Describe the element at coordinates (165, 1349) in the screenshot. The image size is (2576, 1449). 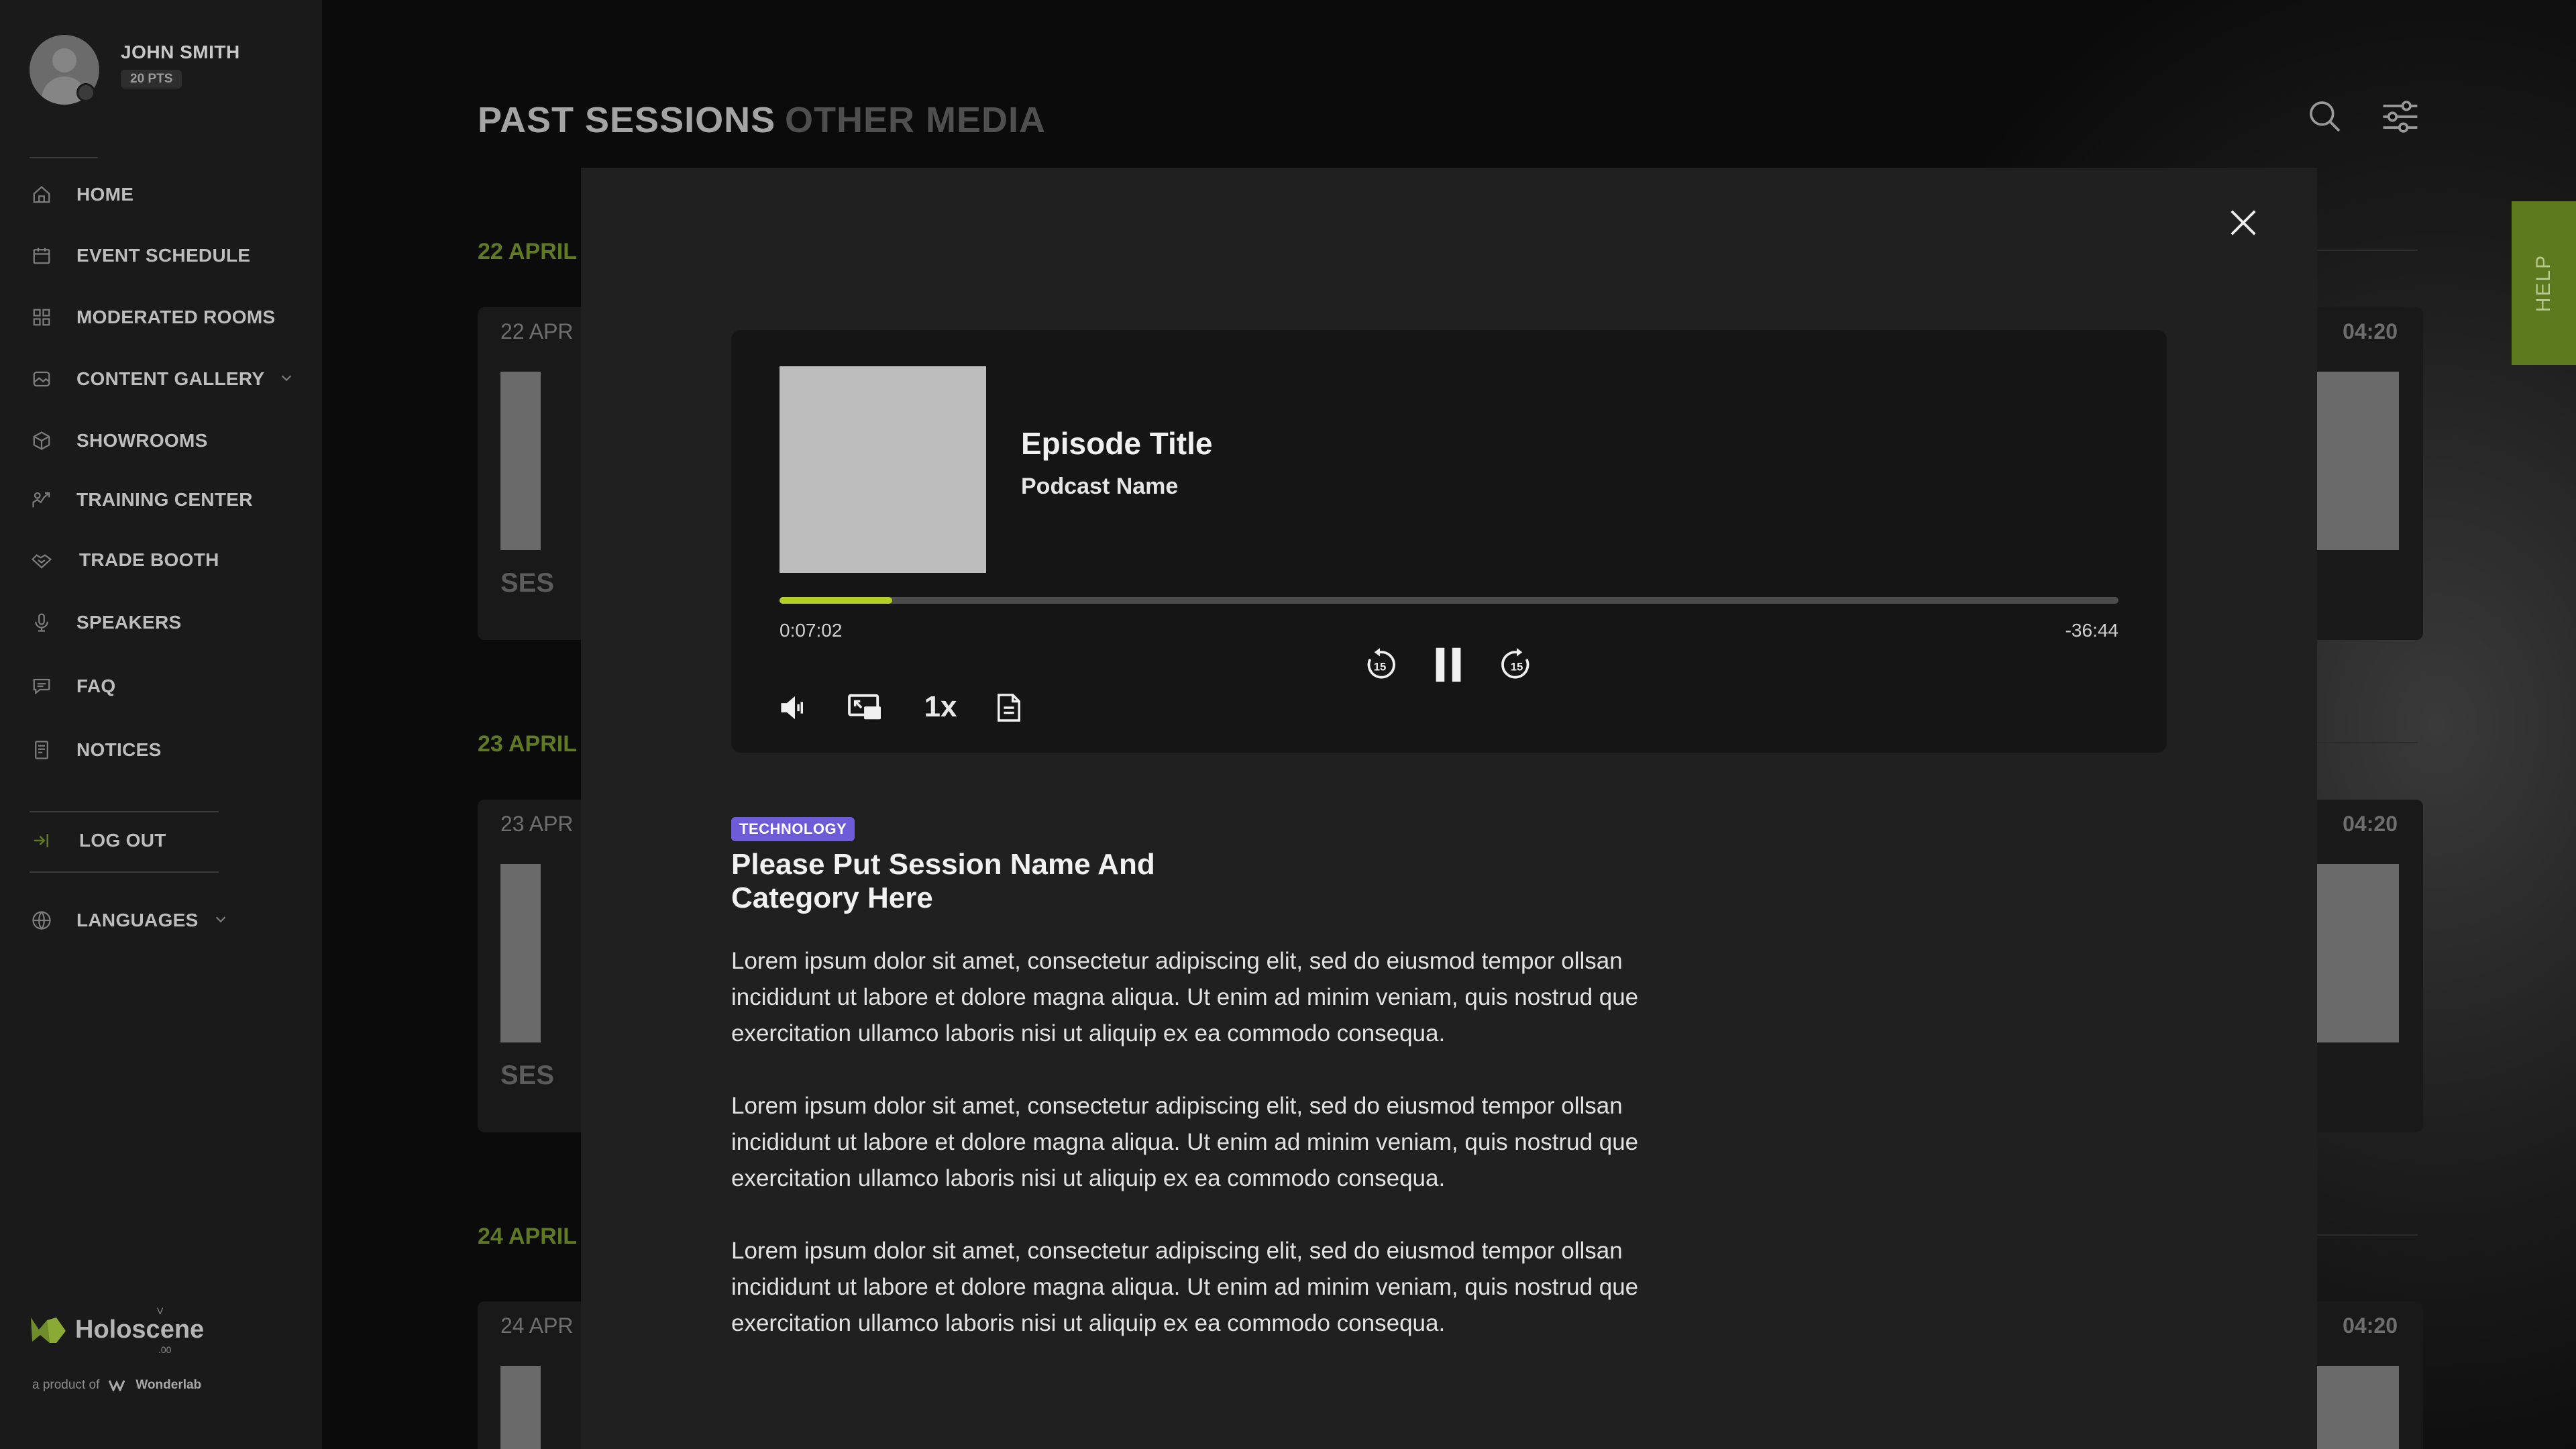
I see `brand-sub-version: .00` at that location.